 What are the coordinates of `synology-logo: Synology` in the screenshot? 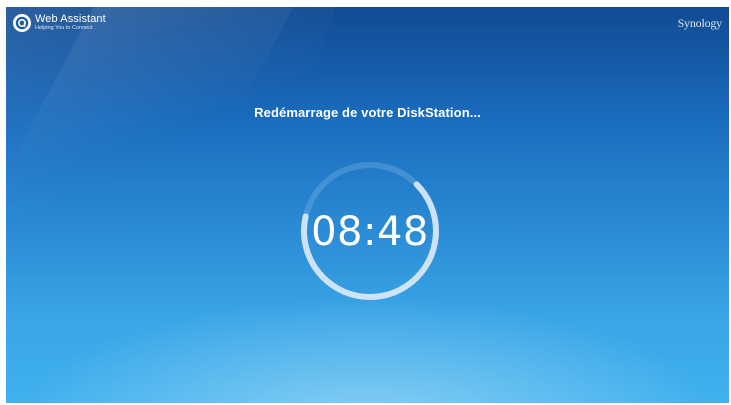 It's located at (700, 23).